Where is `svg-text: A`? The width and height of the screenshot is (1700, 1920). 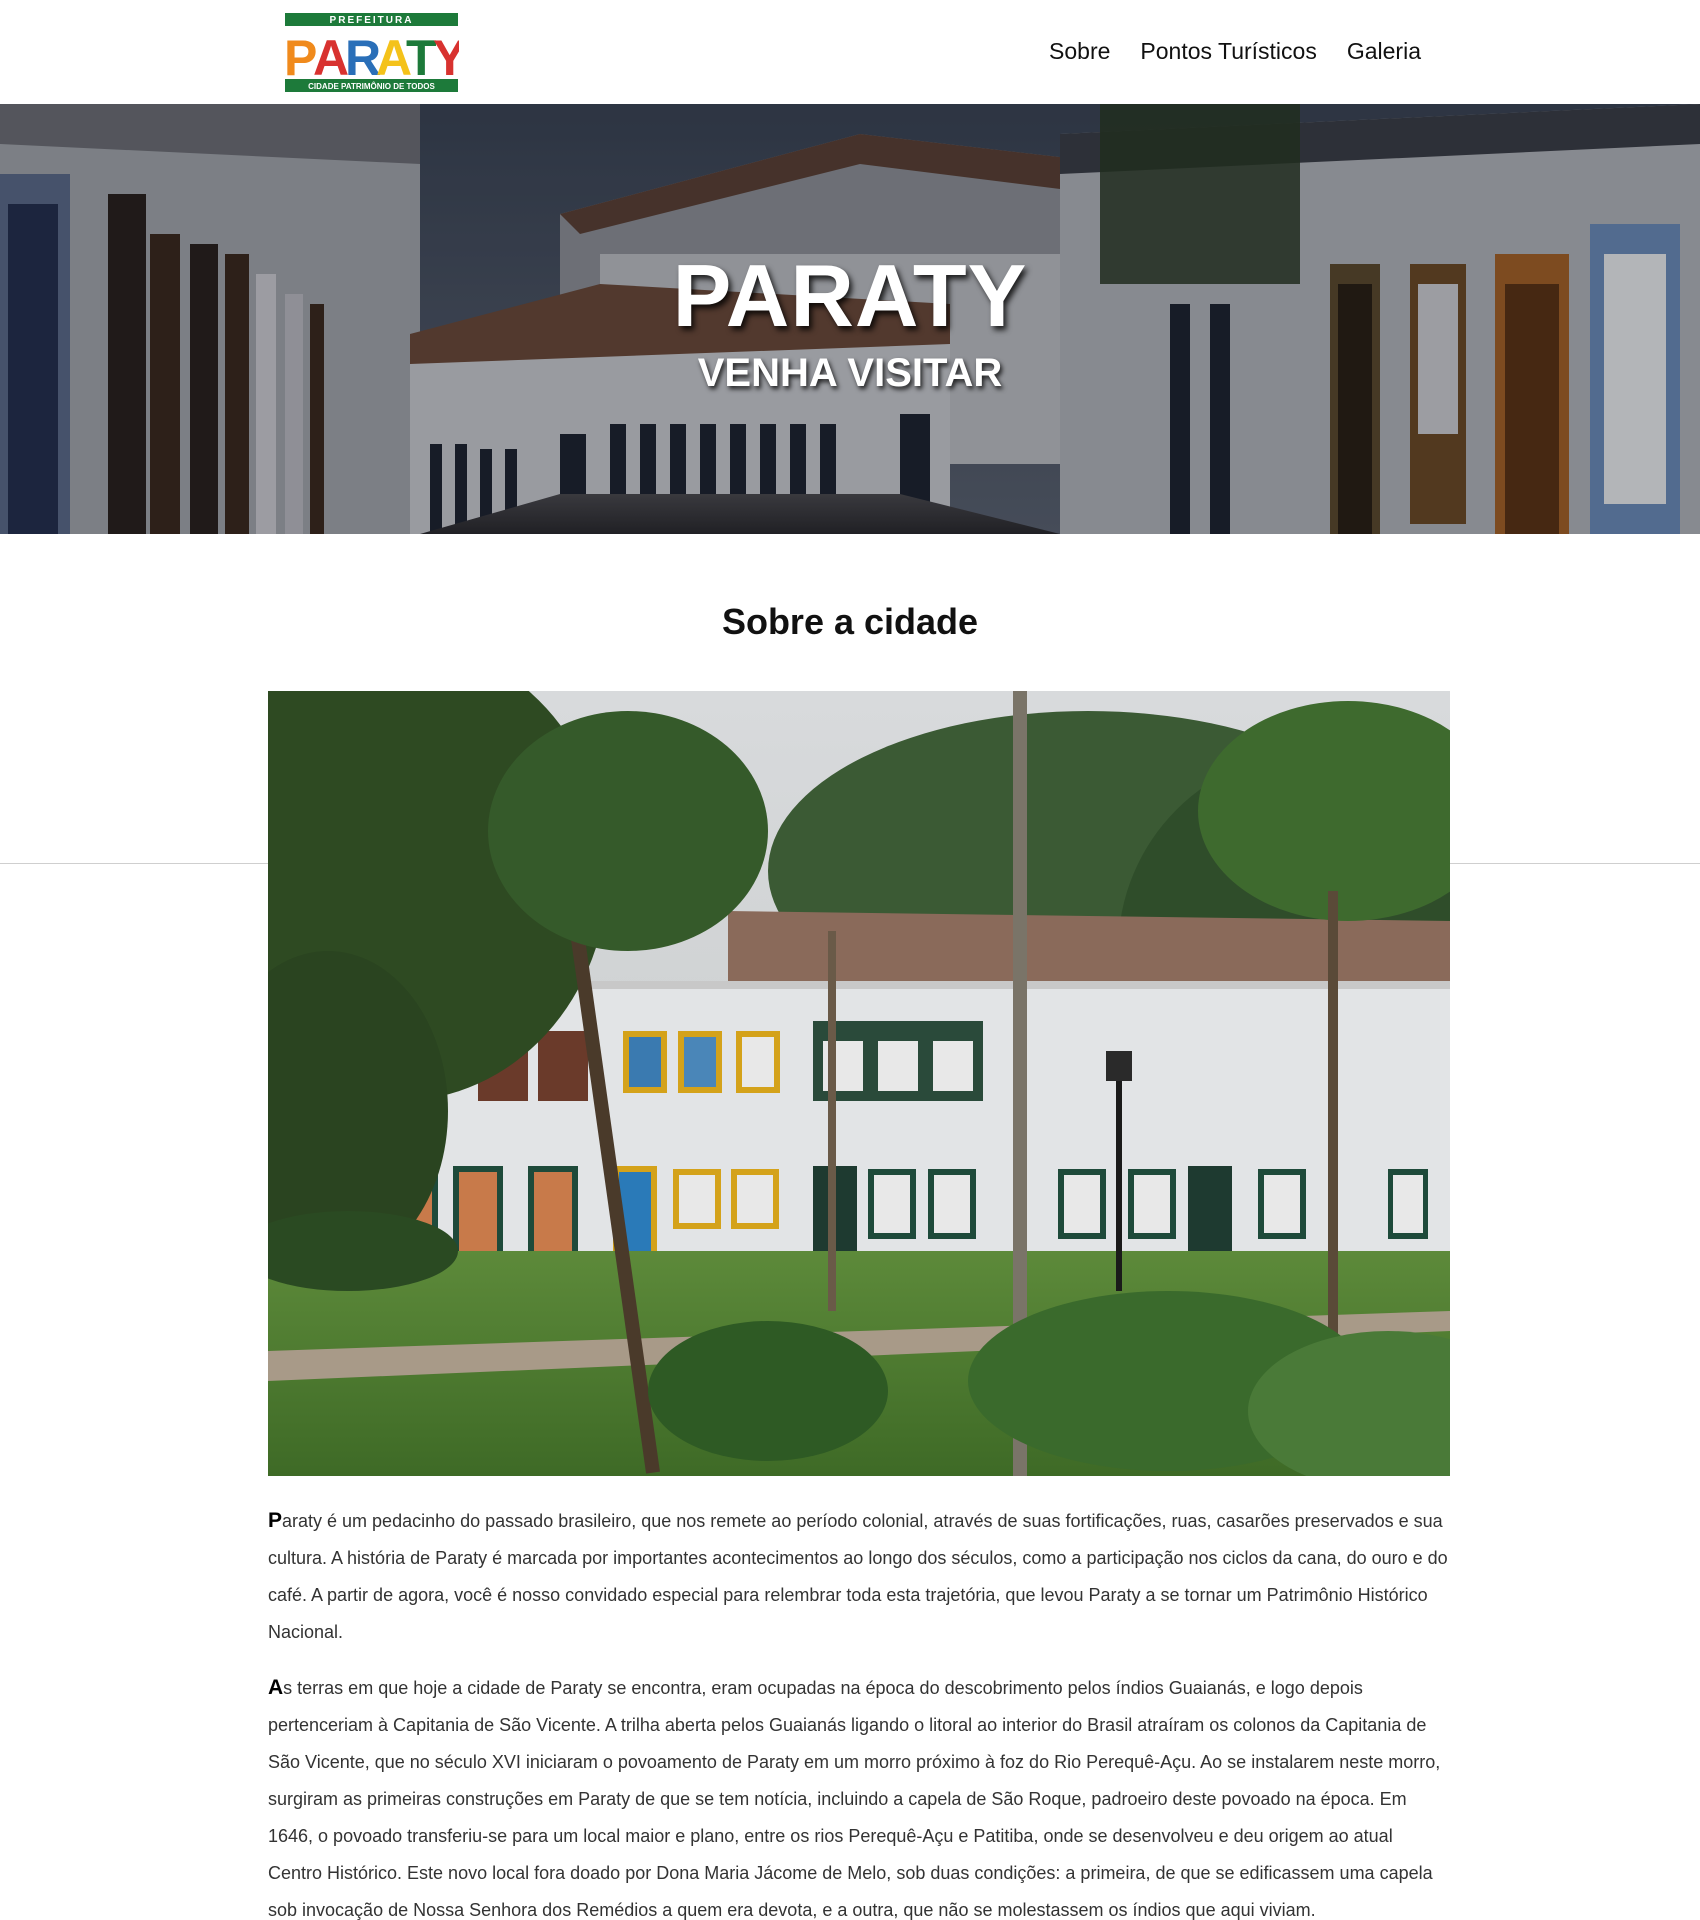 svg-text: A is located at coordinates (331, 58).